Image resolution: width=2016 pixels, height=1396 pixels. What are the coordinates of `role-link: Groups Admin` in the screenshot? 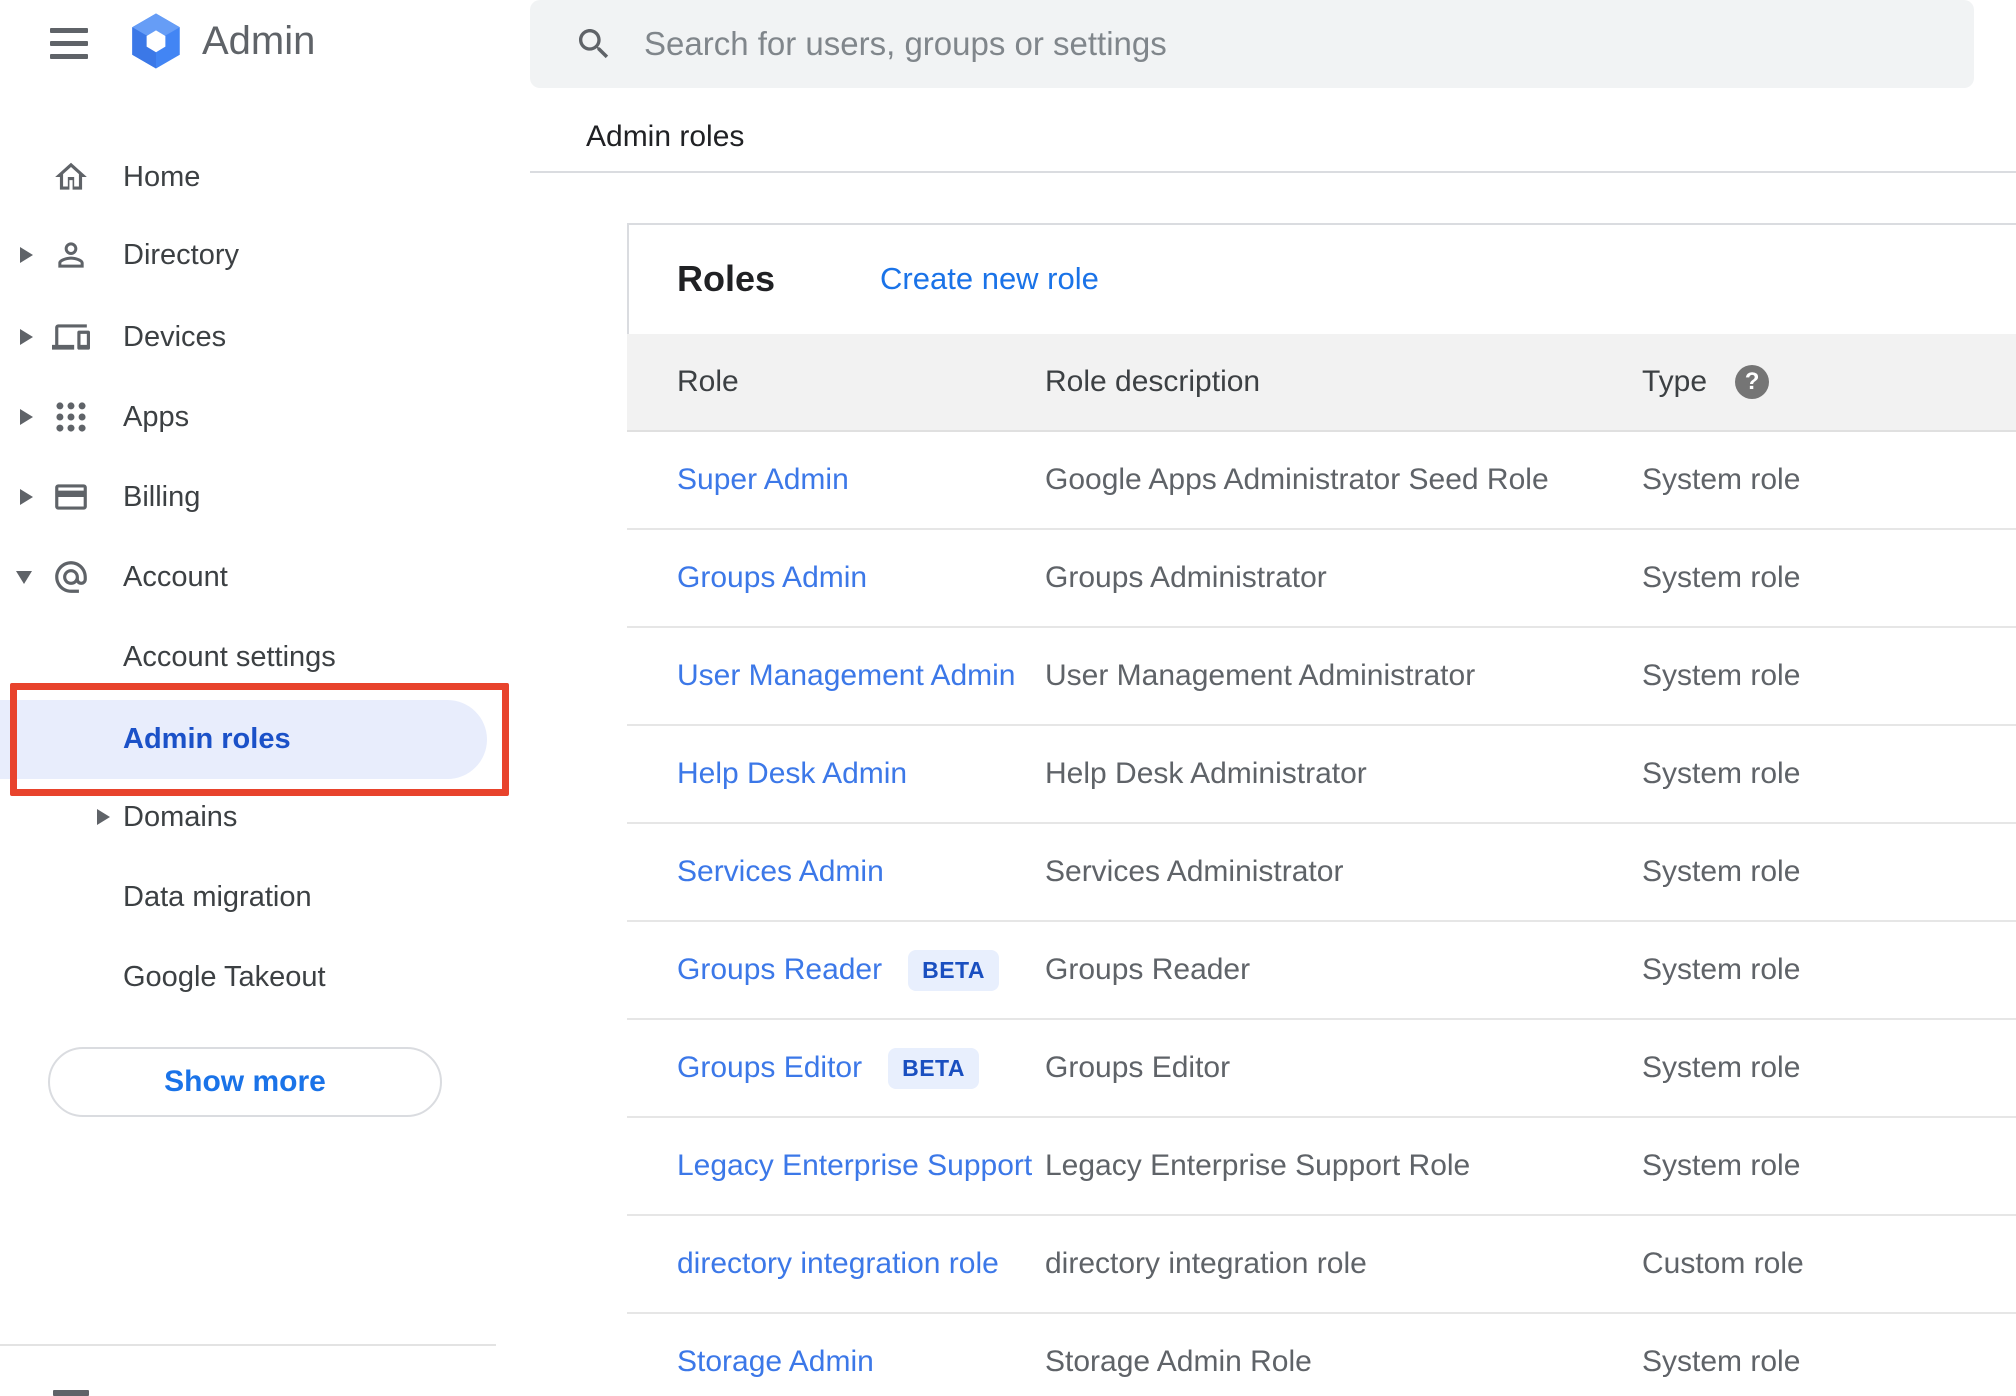 It's located at (772, 578).